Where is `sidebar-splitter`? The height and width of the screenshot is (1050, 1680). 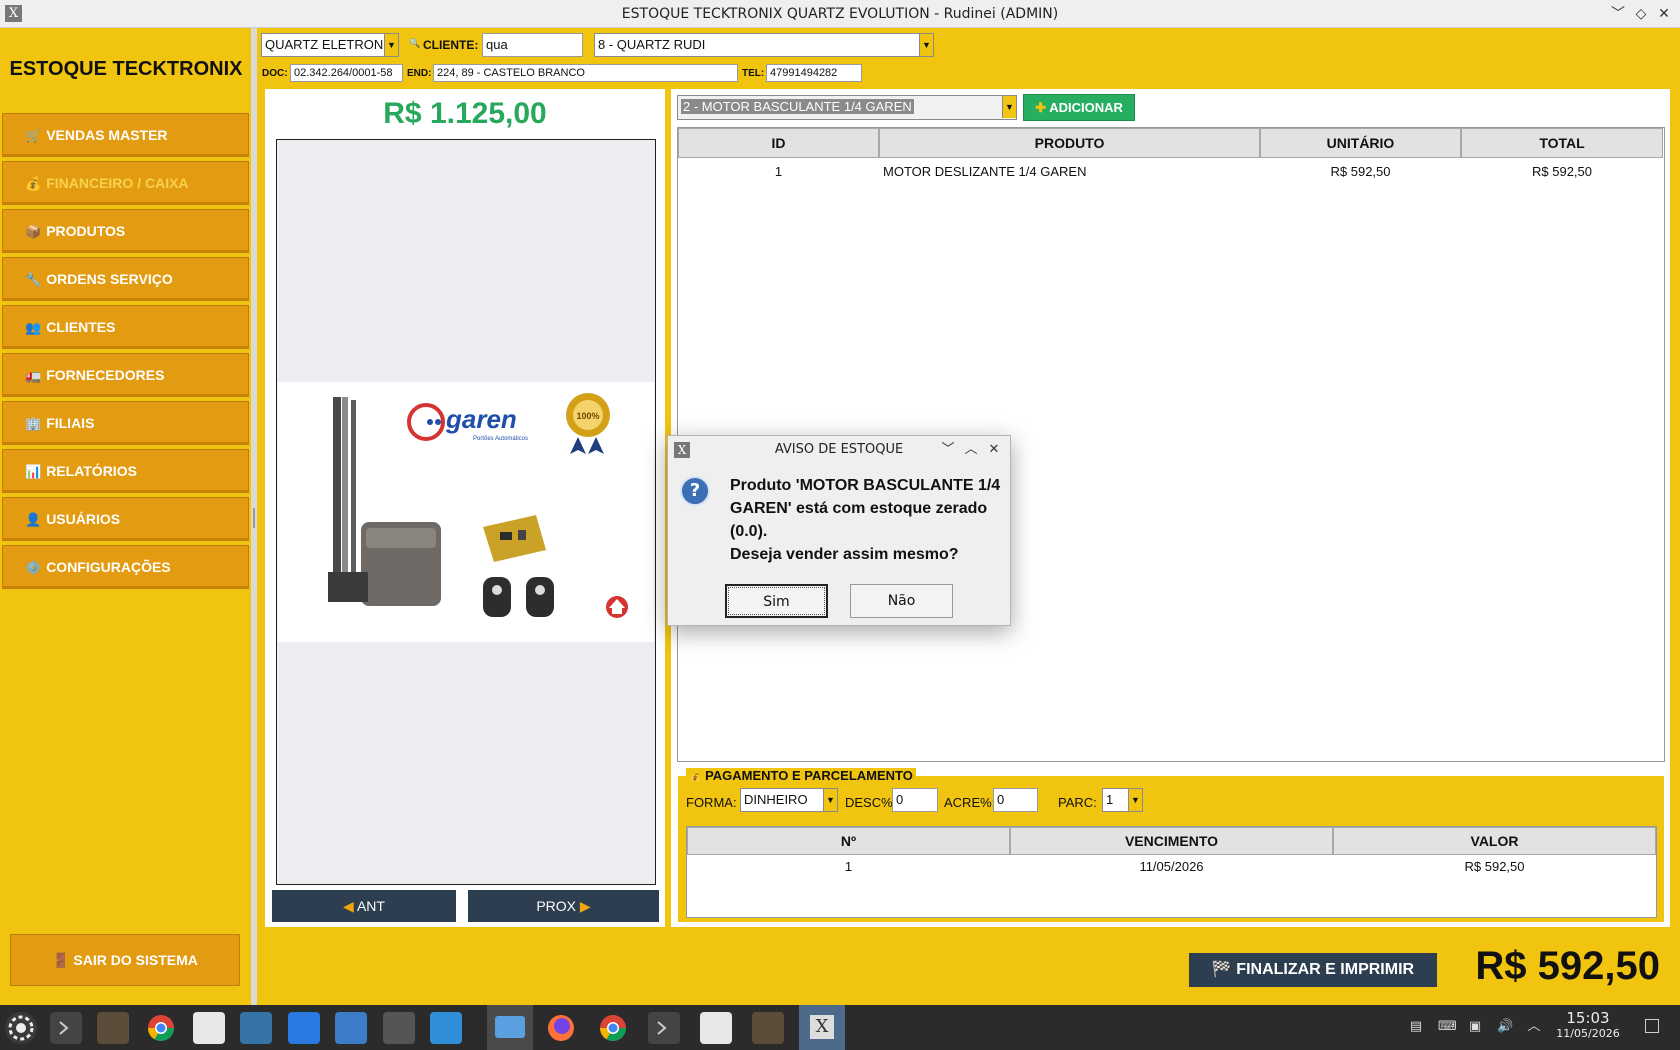 sidebar-splitter is located at coordinates (254, 516).